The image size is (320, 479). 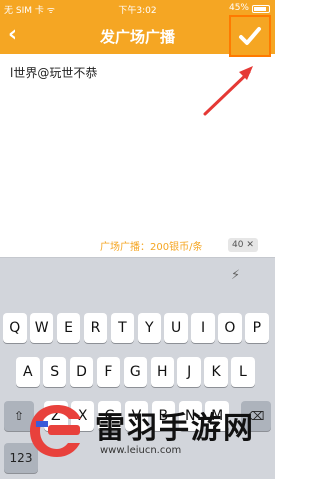 I want to click on broadcast-cost-label: 广场广播：200银币/条, so click(x=151, y=247).